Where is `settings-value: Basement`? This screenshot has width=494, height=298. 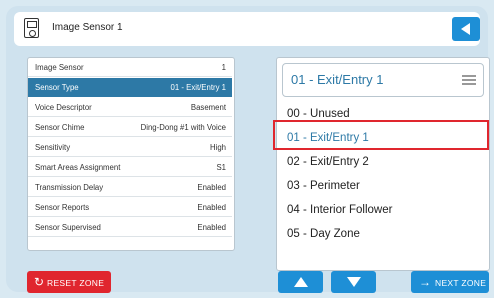
settings-value: Basement is located at coordinates (208, 107).